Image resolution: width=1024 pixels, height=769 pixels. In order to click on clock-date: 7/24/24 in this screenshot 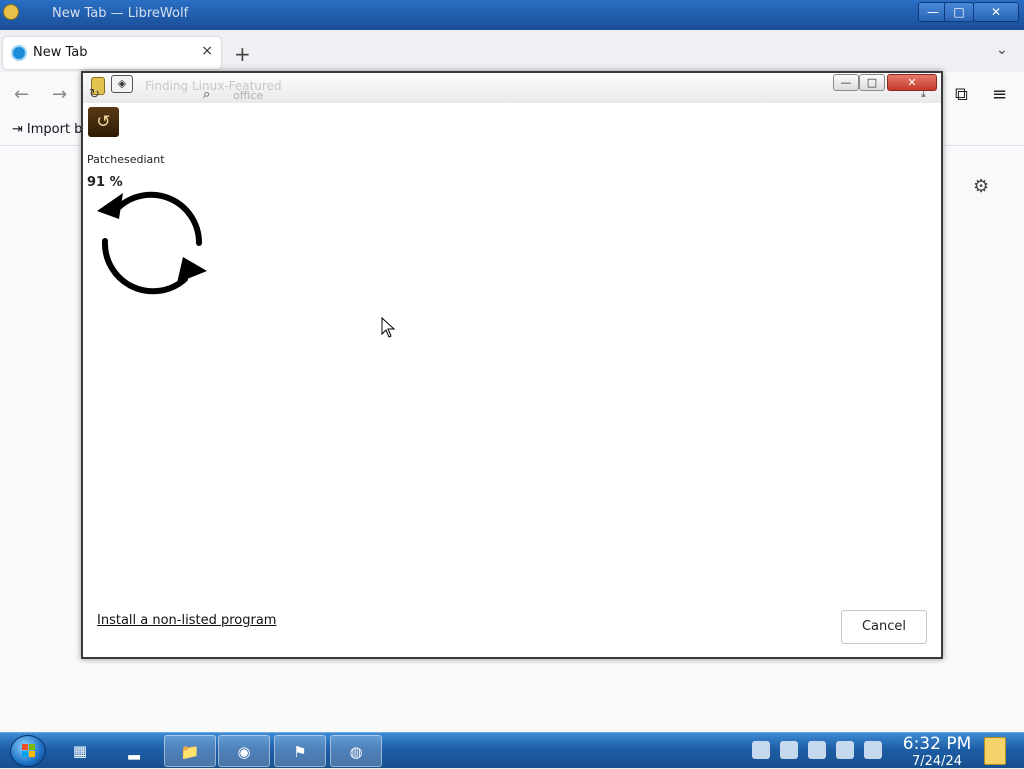, I will do `click(937, 761)`.